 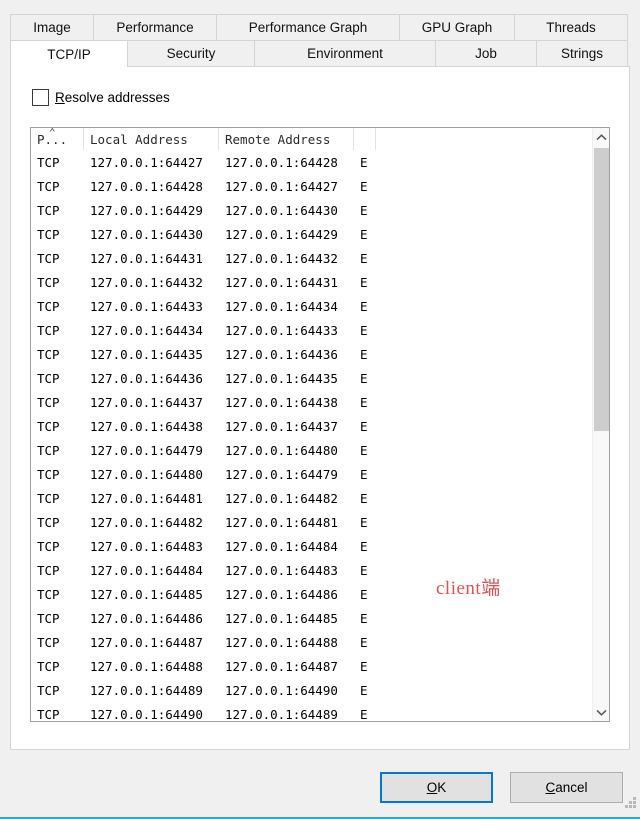 I want to click on table-row: TCP 127.0.0.1:64428 127.0.0.1:64427 E, so click(x=311, y=186).